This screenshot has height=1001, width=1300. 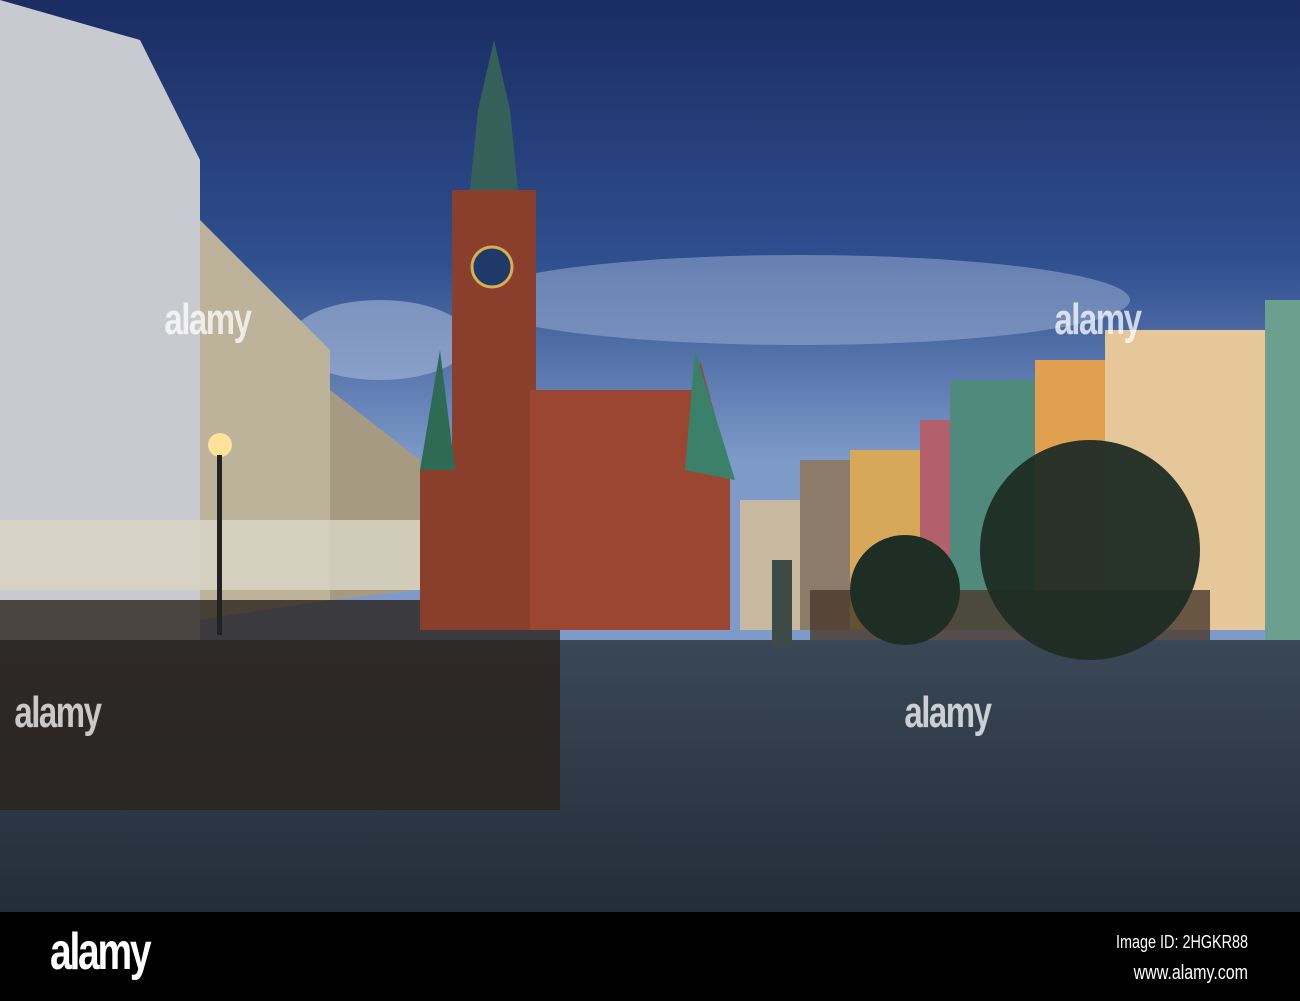 What do you see at coordinates (650, 956) in the screenshot?
I see `footer-bar: alamy Image ID: 2HGKR88 www.alamy.com` at bounding box center [650, 956].